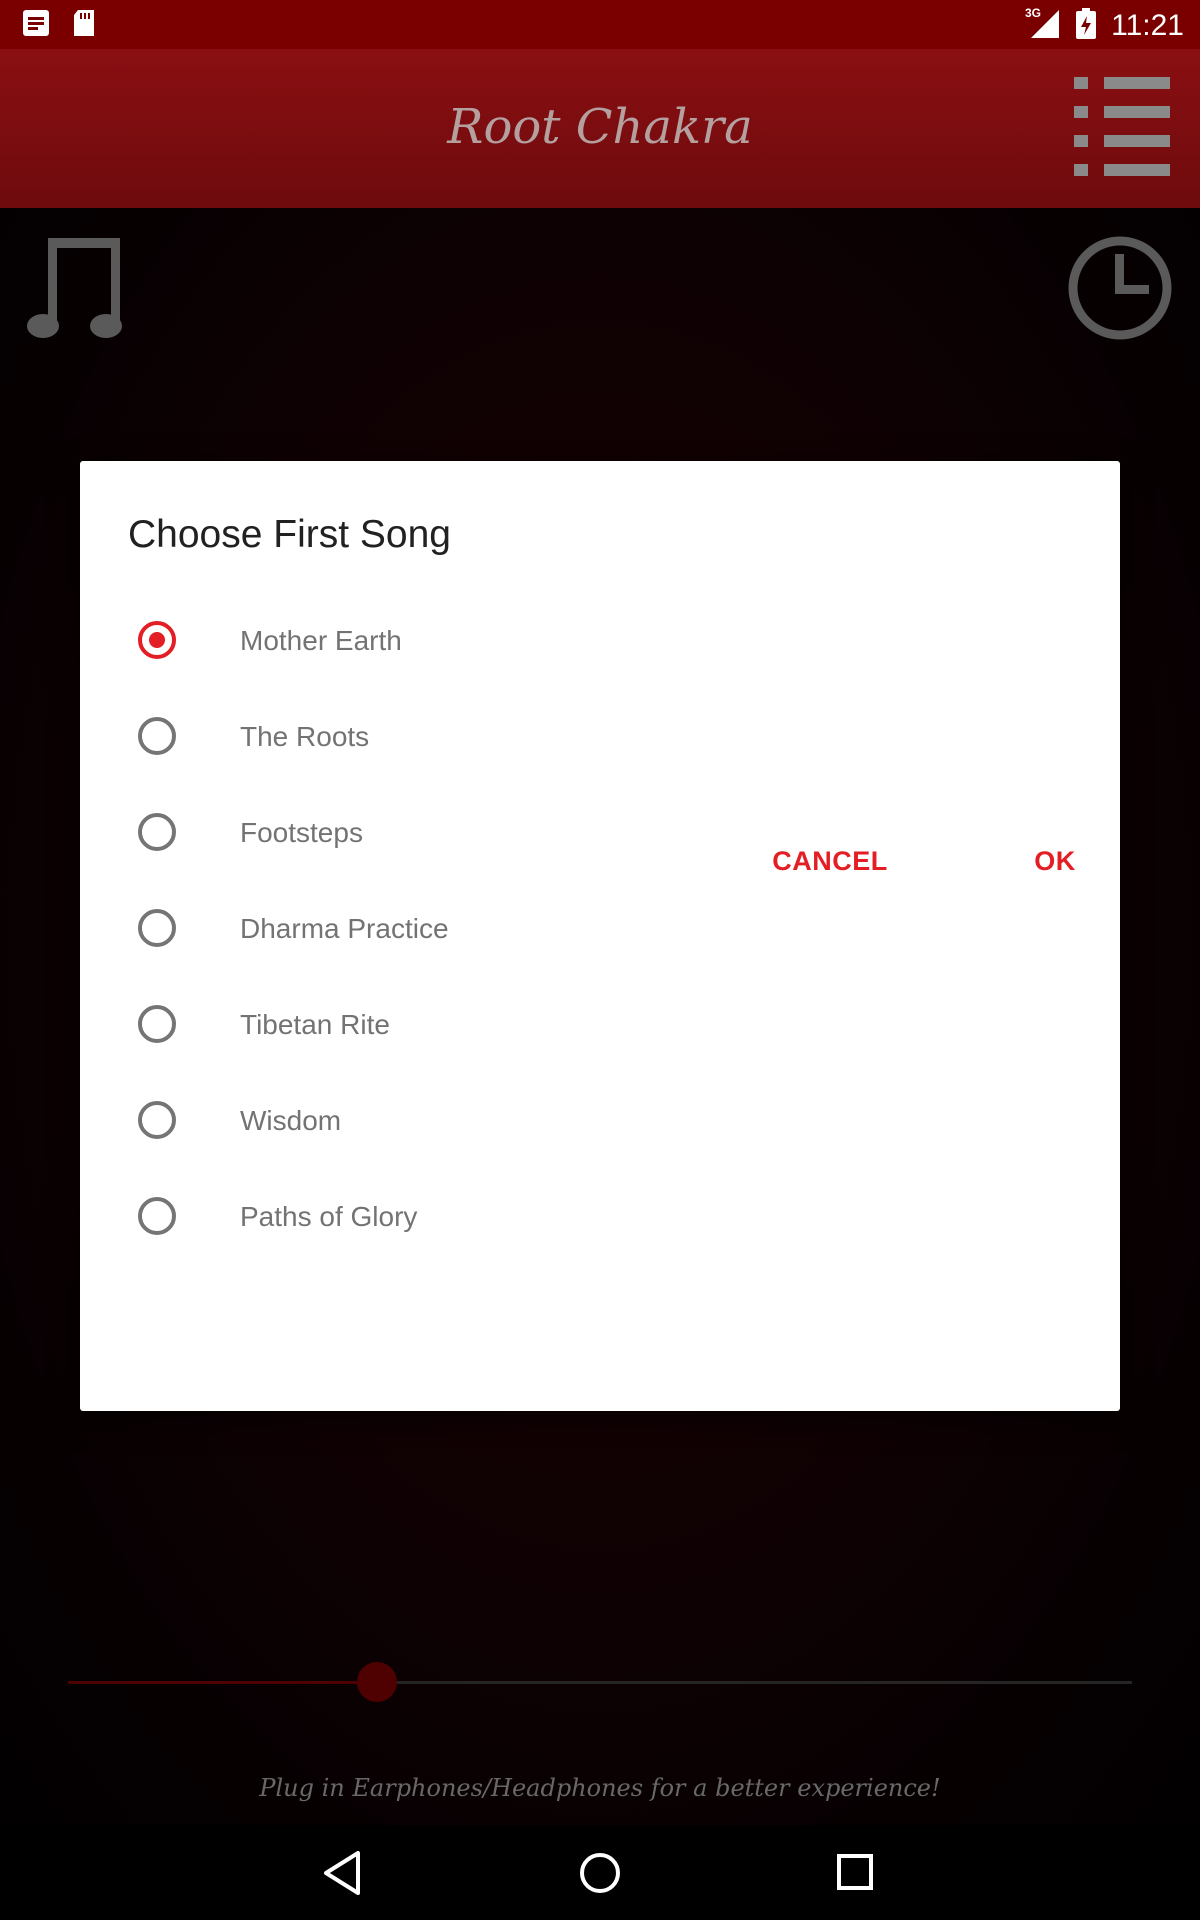  Describe the element at coordinates (291, 1120) in the screenshot. I see `song-option-label: Wisdom` at that location.